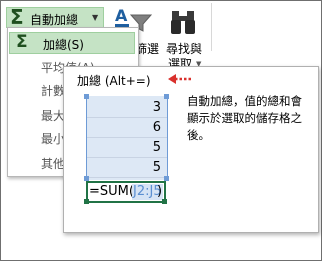 This screenshot has height=261, width=322. Describe the element at coordinates (53, 139) in the screenshot. I see `menu-item-label: 最小` at that location.